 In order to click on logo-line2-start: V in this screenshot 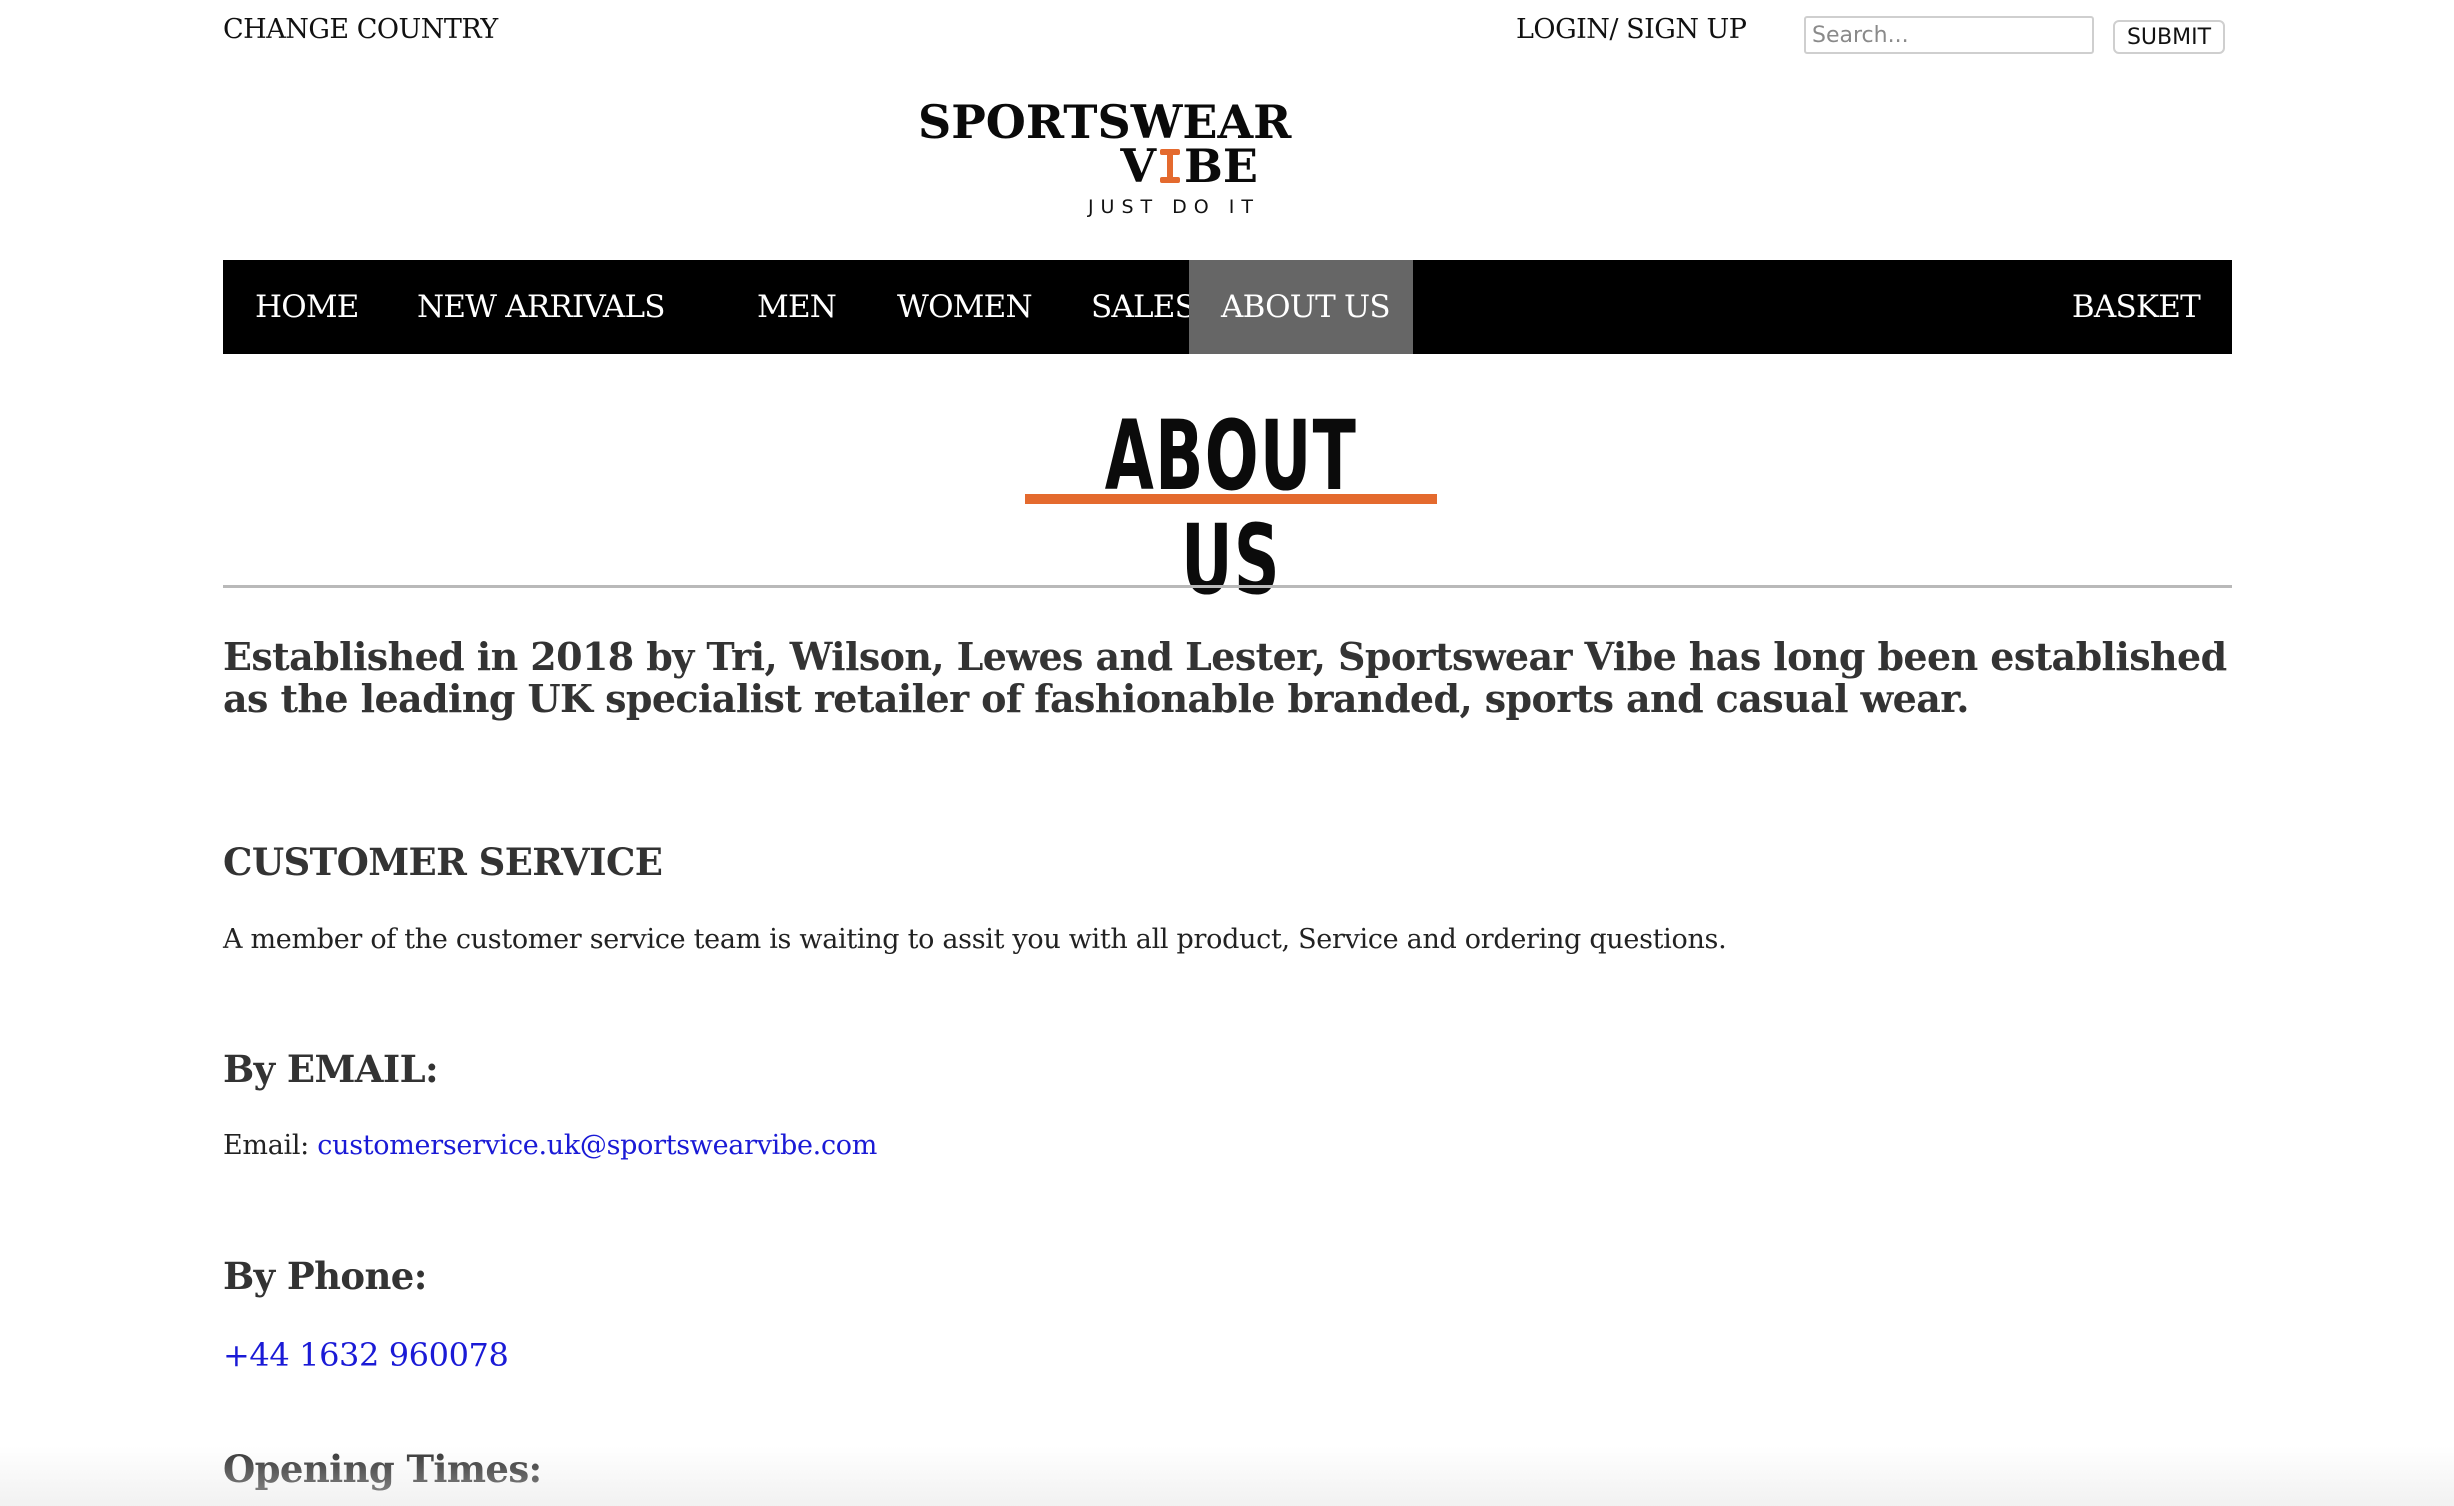, I will do `click(1138, 166)`.